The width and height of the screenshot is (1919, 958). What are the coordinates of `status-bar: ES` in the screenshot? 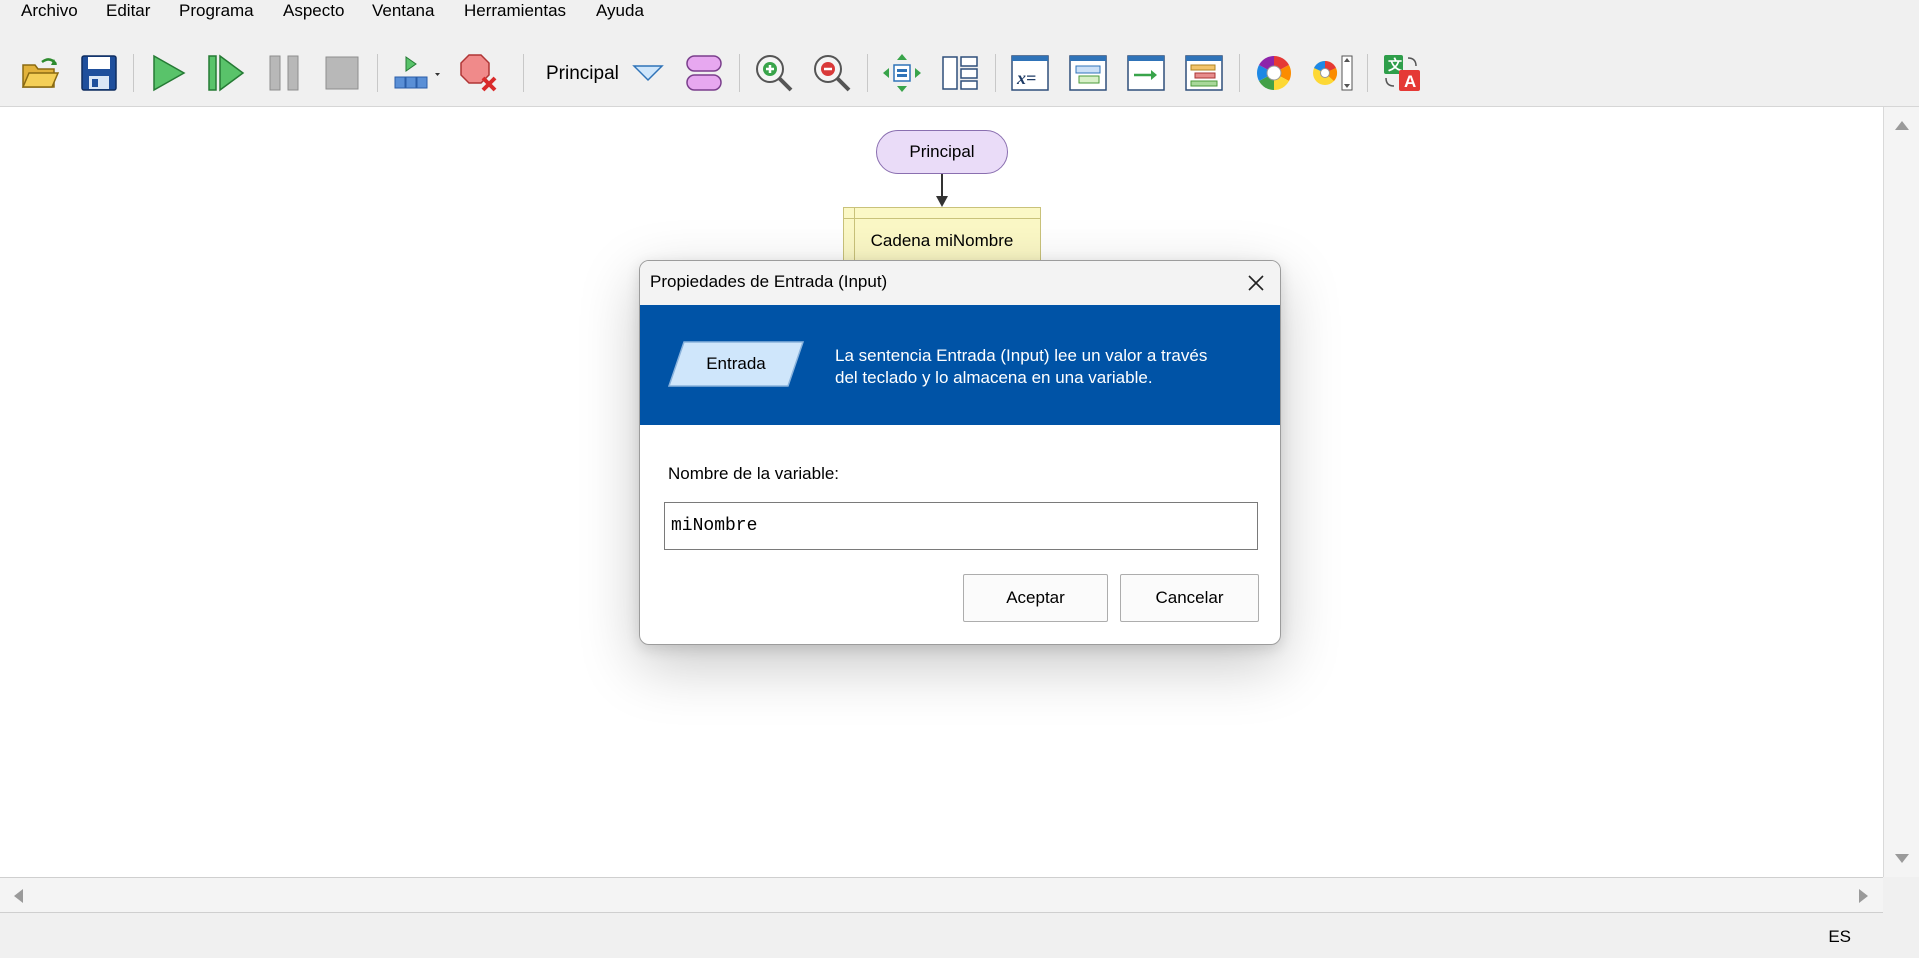 It's located at (959, 935).